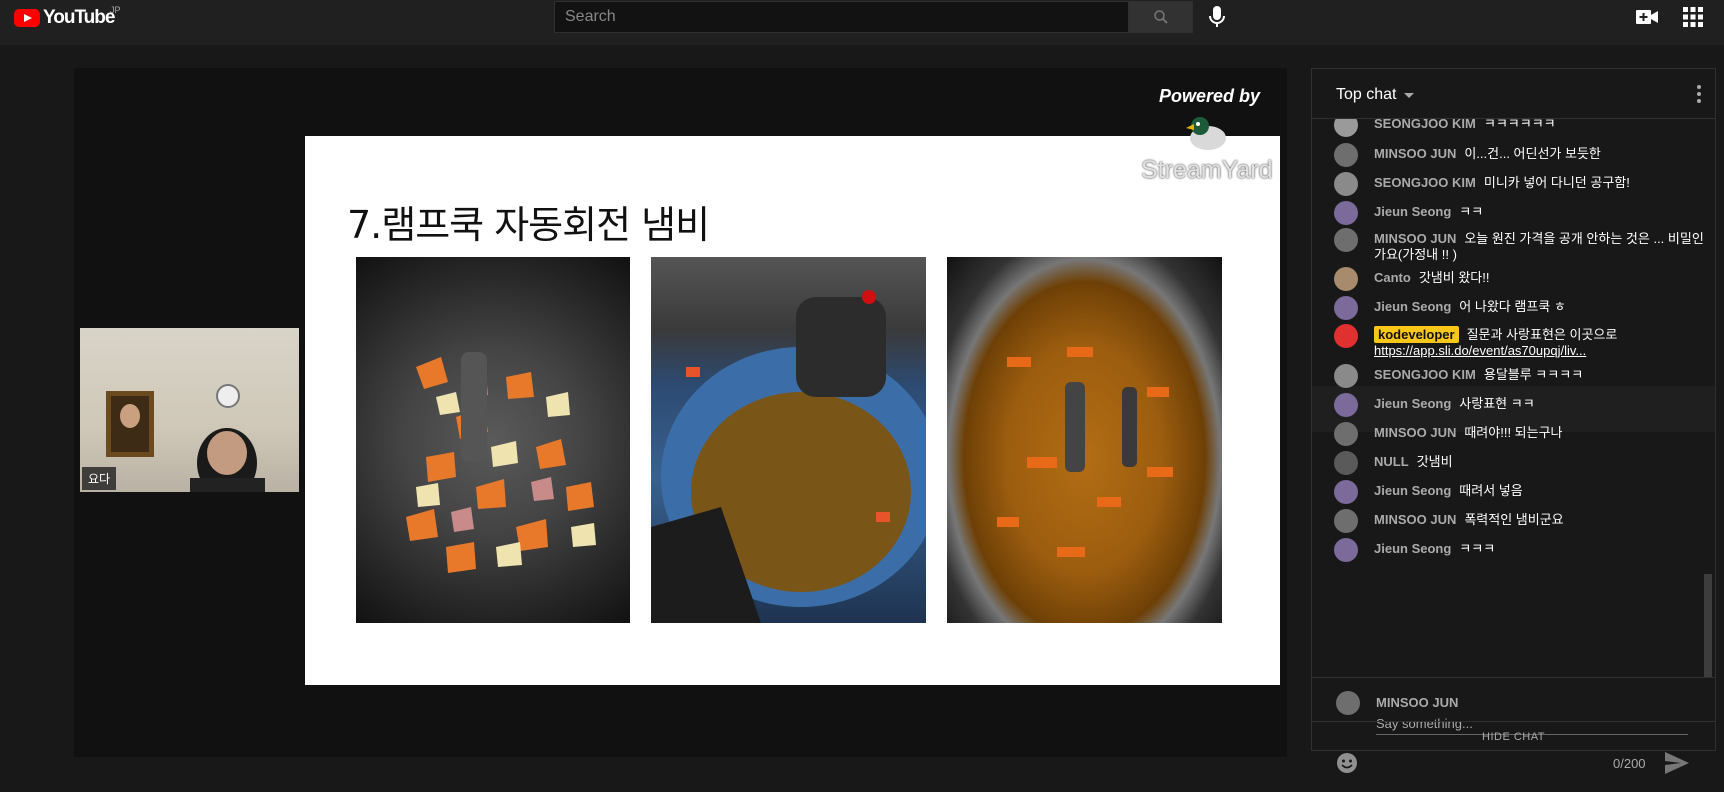 The height and width of the screenshot is (792, 1724). What do you see at coordinates (1647, 17) in the screenshot?
I see `create-video-icon` at bounding box center [1647, 17].